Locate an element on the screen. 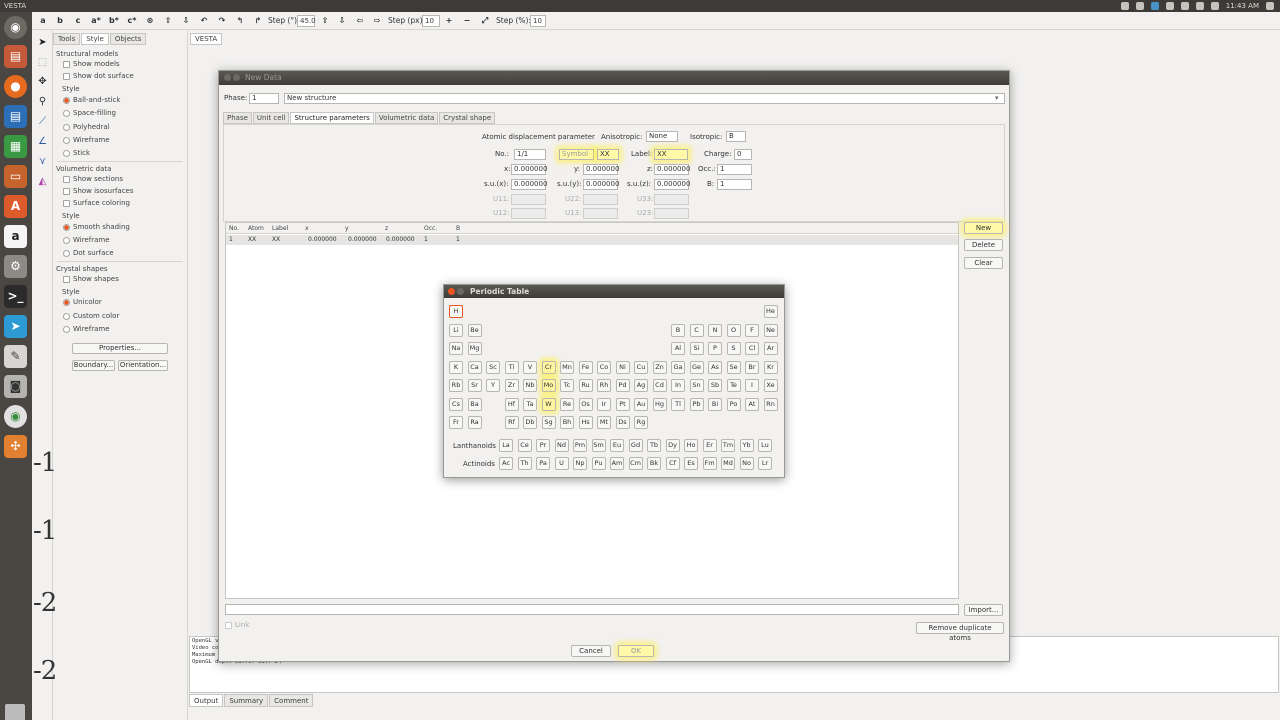  view-a-button: a is located at coordinates (43, 21).